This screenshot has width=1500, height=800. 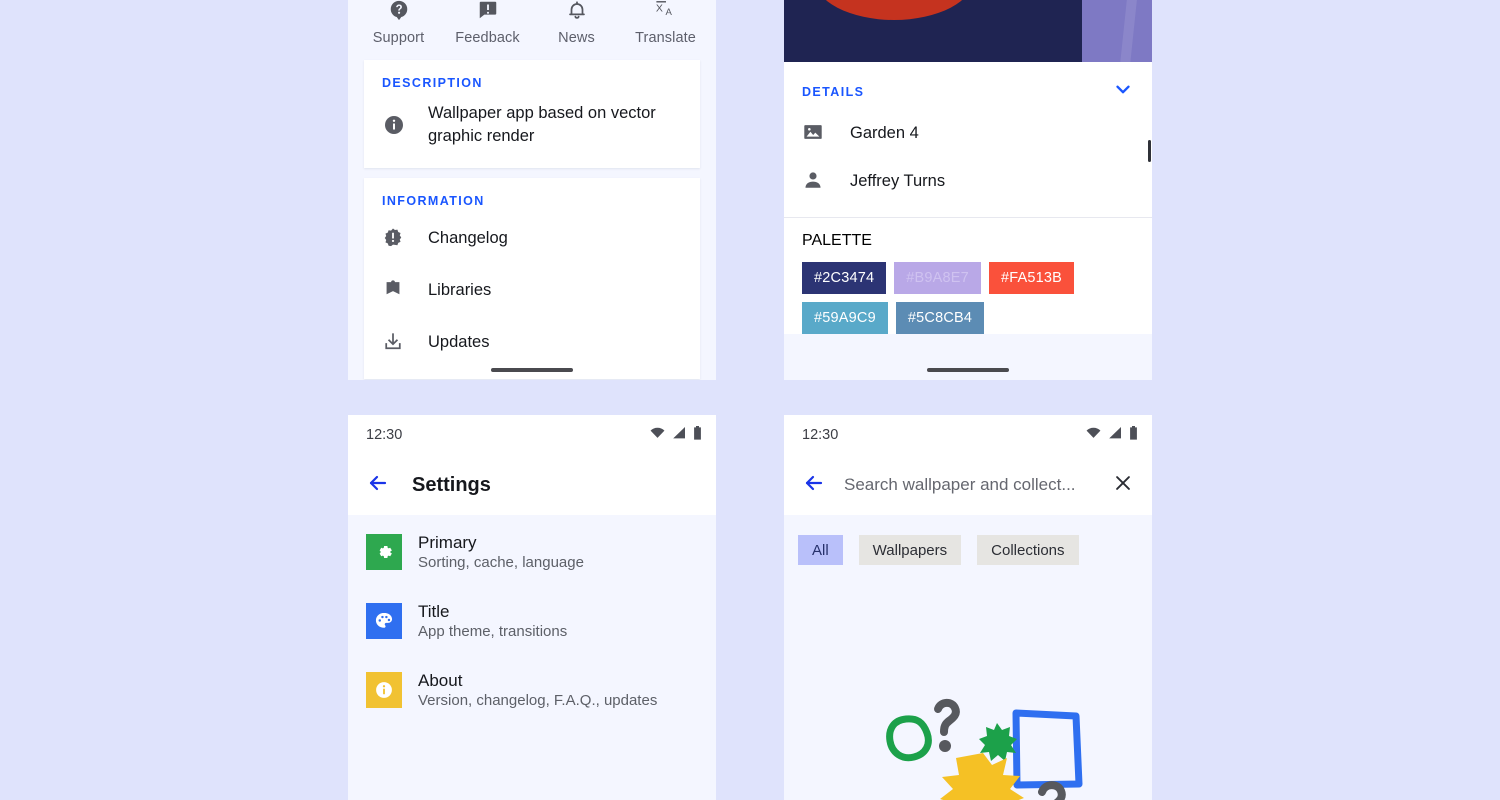 I want to click on filter-chip-wallpapers: Wallpapers, so click(x=910, y=550).